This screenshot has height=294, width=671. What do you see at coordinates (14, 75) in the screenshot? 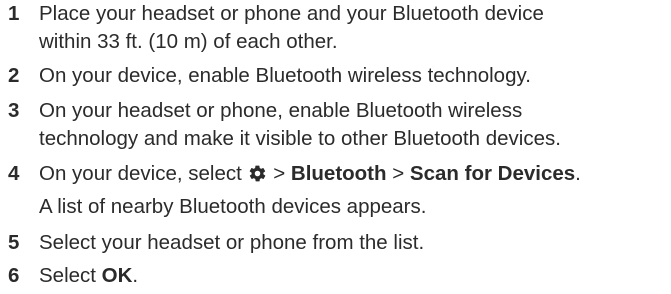
I see `step-number: 2` at bounding box center [14, 75].